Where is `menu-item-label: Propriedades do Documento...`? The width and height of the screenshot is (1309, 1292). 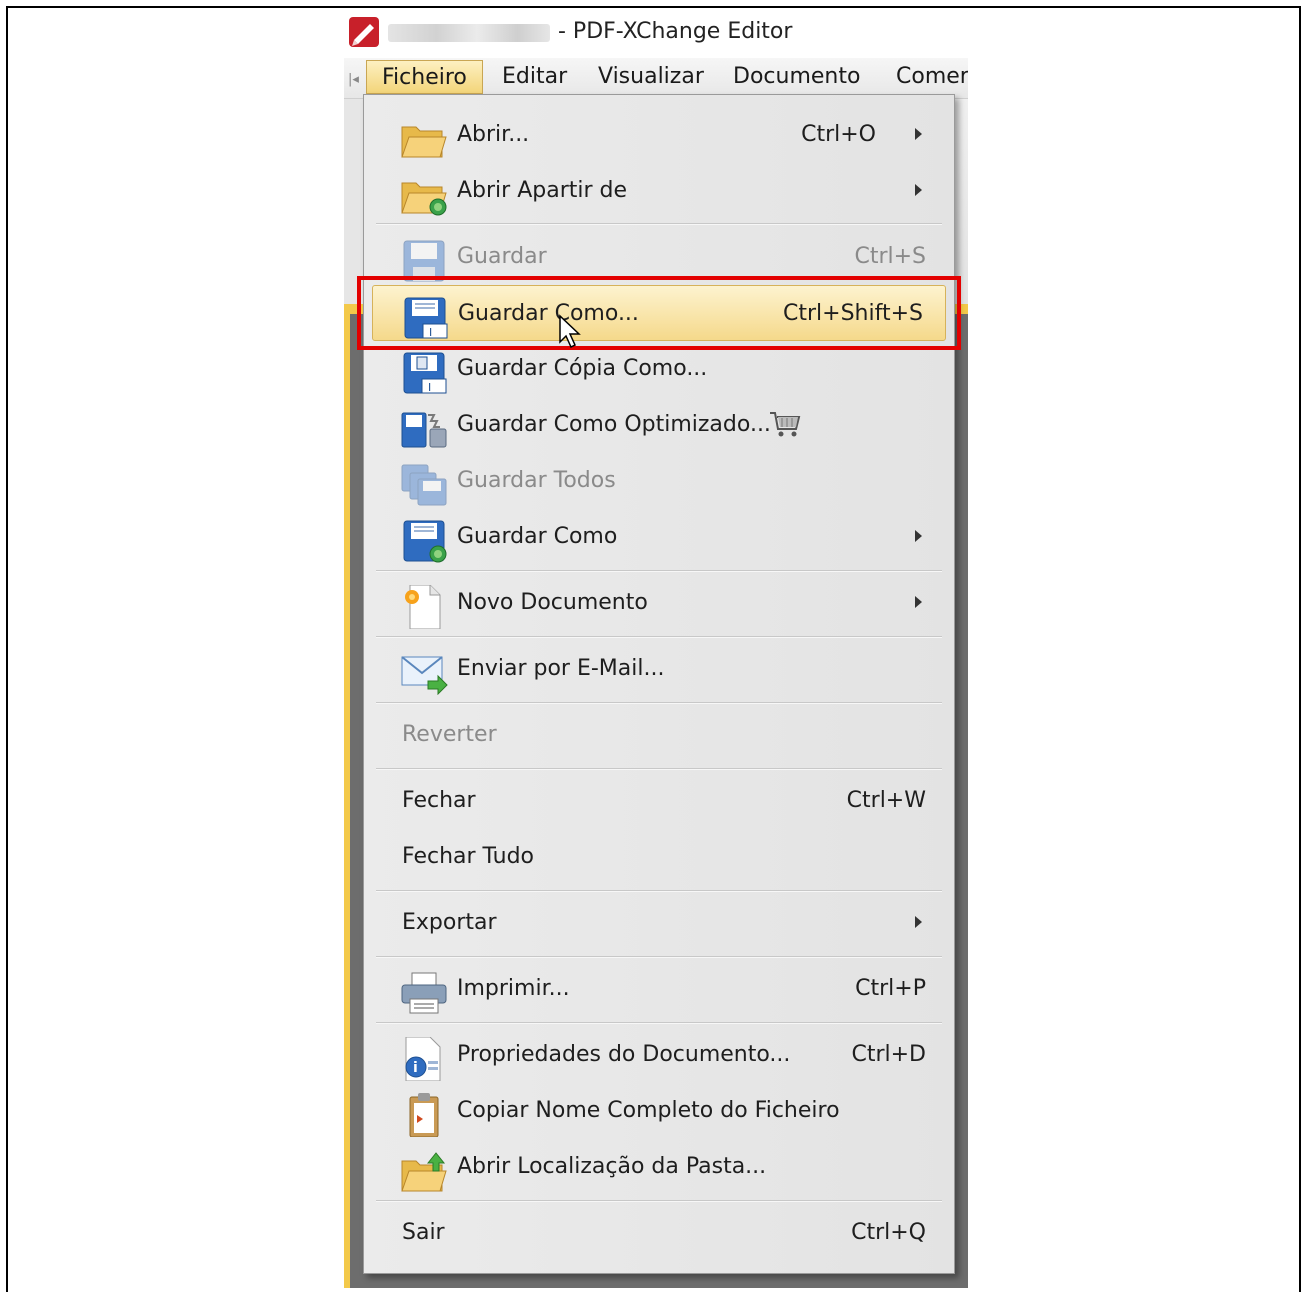
menu-item-label: Propriedades do Documento... is located at coordinates (624, 1054).